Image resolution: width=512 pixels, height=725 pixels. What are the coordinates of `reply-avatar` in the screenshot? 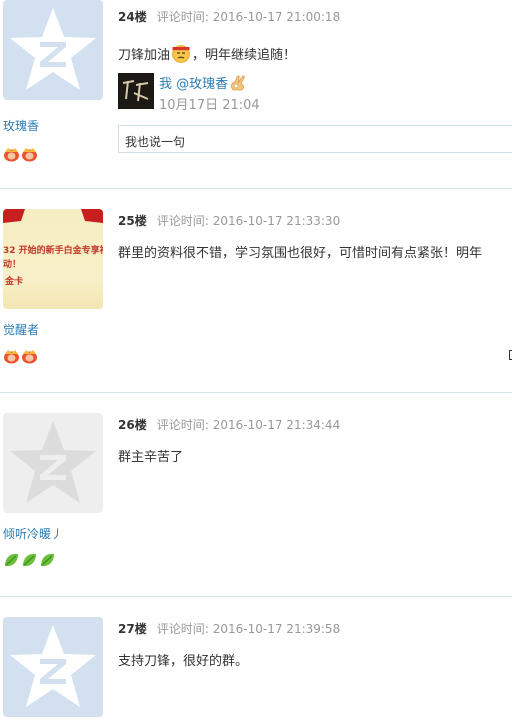 It's located at (136, 91).